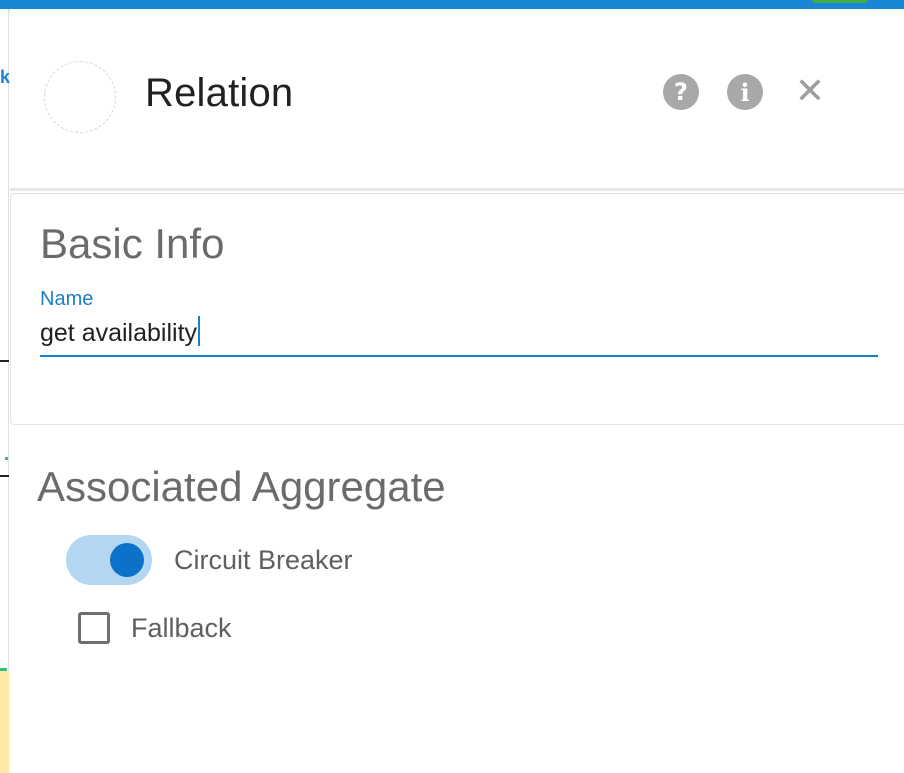  Describe the element at coordinates (127, 560) in the screenshot. I see `toggle-thumb` at that location.